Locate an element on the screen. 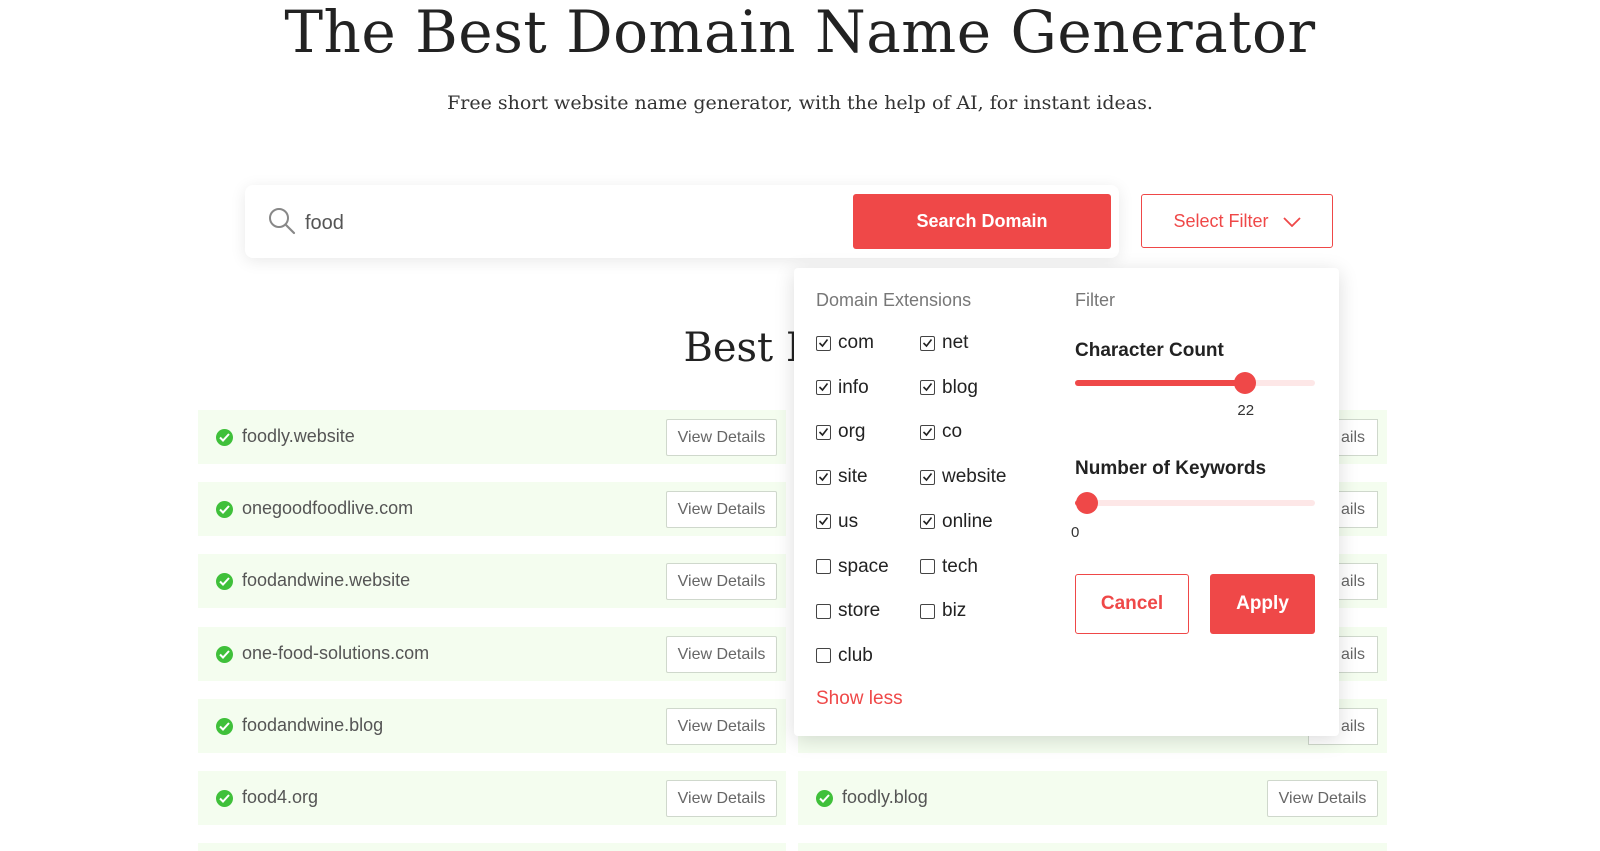 This screenshot has height=851, width=1600. domain-result-row: foodly.blog View Details is located at coordinates (1092, 798).